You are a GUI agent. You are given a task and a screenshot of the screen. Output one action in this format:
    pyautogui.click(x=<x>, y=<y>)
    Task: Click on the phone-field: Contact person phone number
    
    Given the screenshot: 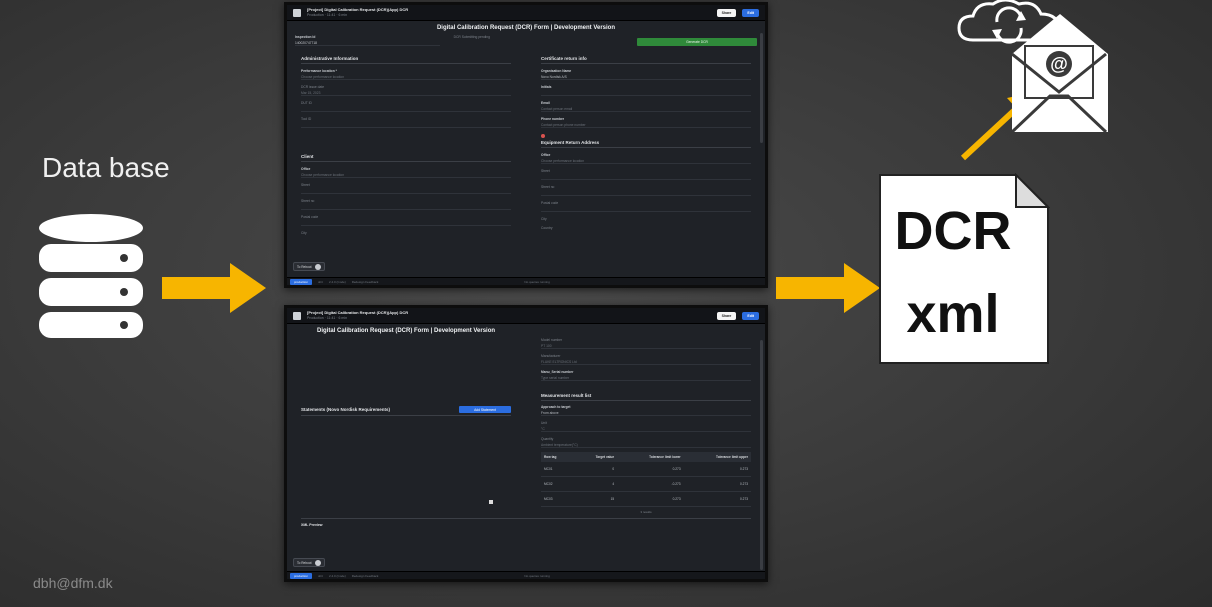 What is the action you would take?
    pyautogui.click(x=646, y=124)
    